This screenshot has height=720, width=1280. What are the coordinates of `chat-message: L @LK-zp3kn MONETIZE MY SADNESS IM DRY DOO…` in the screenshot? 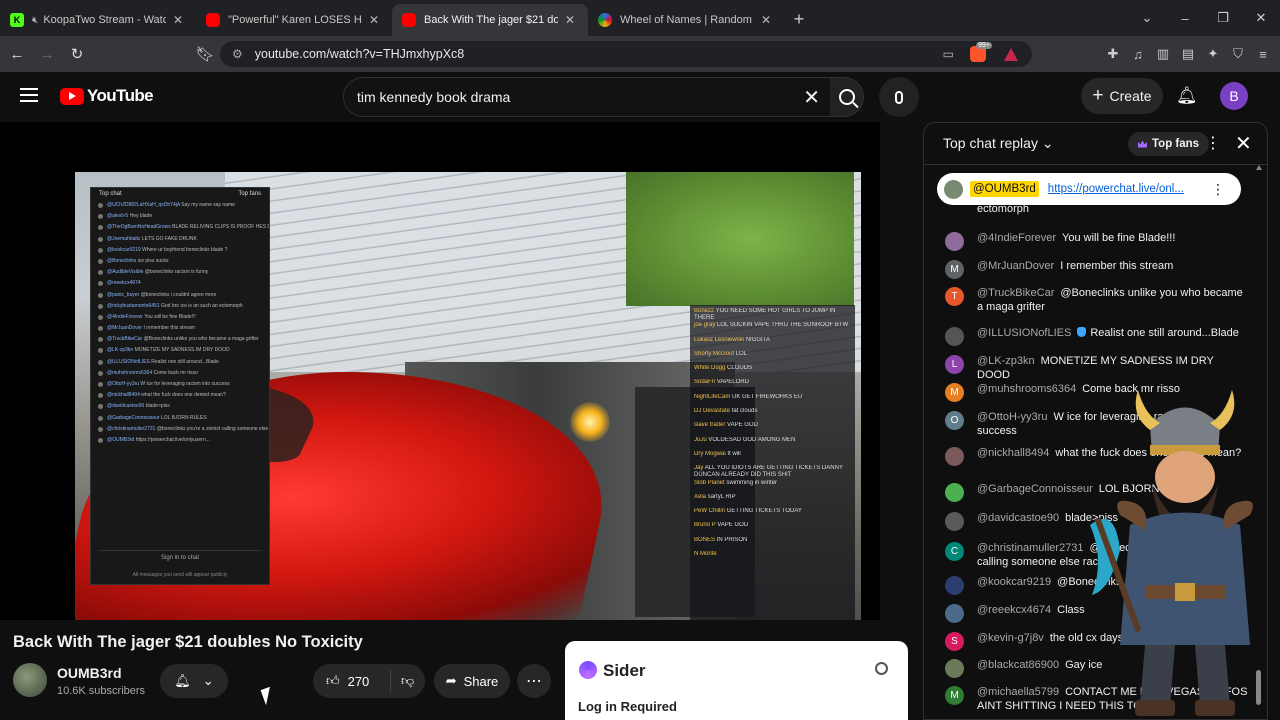 It's located at (1091, 368).